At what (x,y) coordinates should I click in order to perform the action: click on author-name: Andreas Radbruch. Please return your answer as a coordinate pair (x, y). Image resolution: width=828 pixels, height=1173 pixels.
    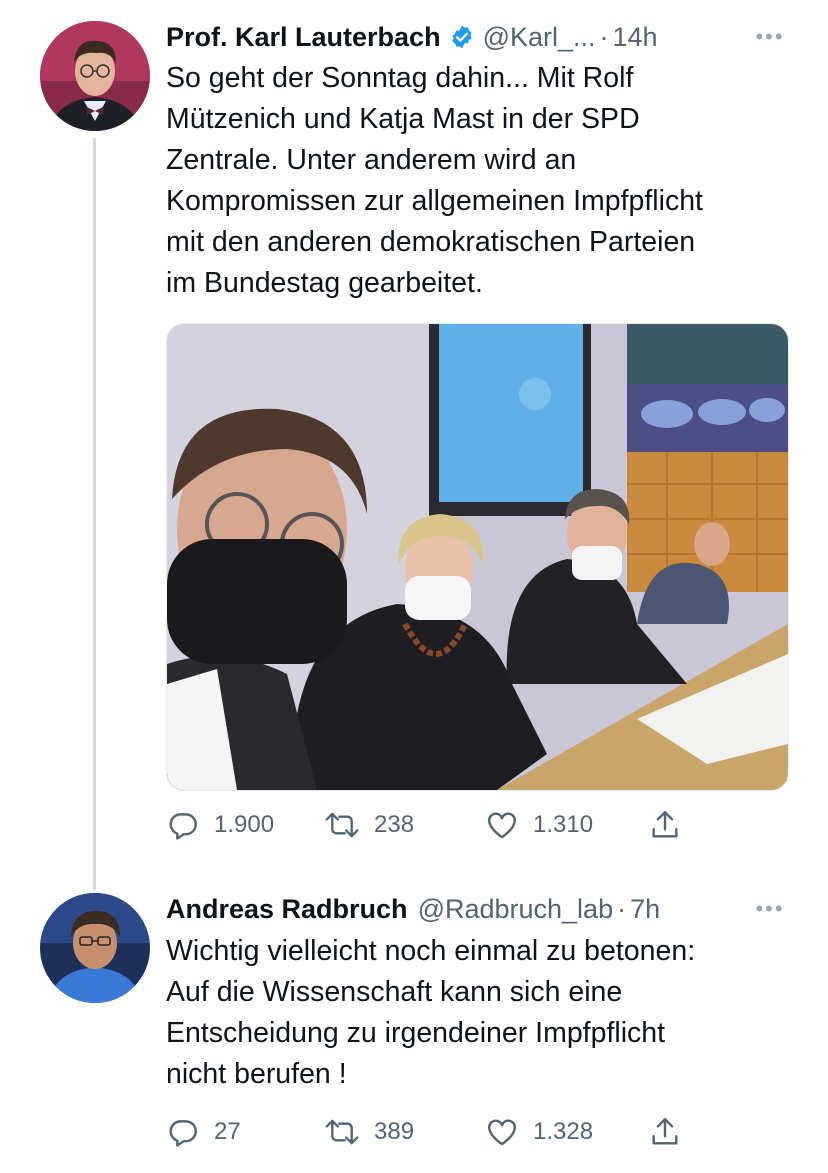
    Looking at the image, I should click on (287, 909).